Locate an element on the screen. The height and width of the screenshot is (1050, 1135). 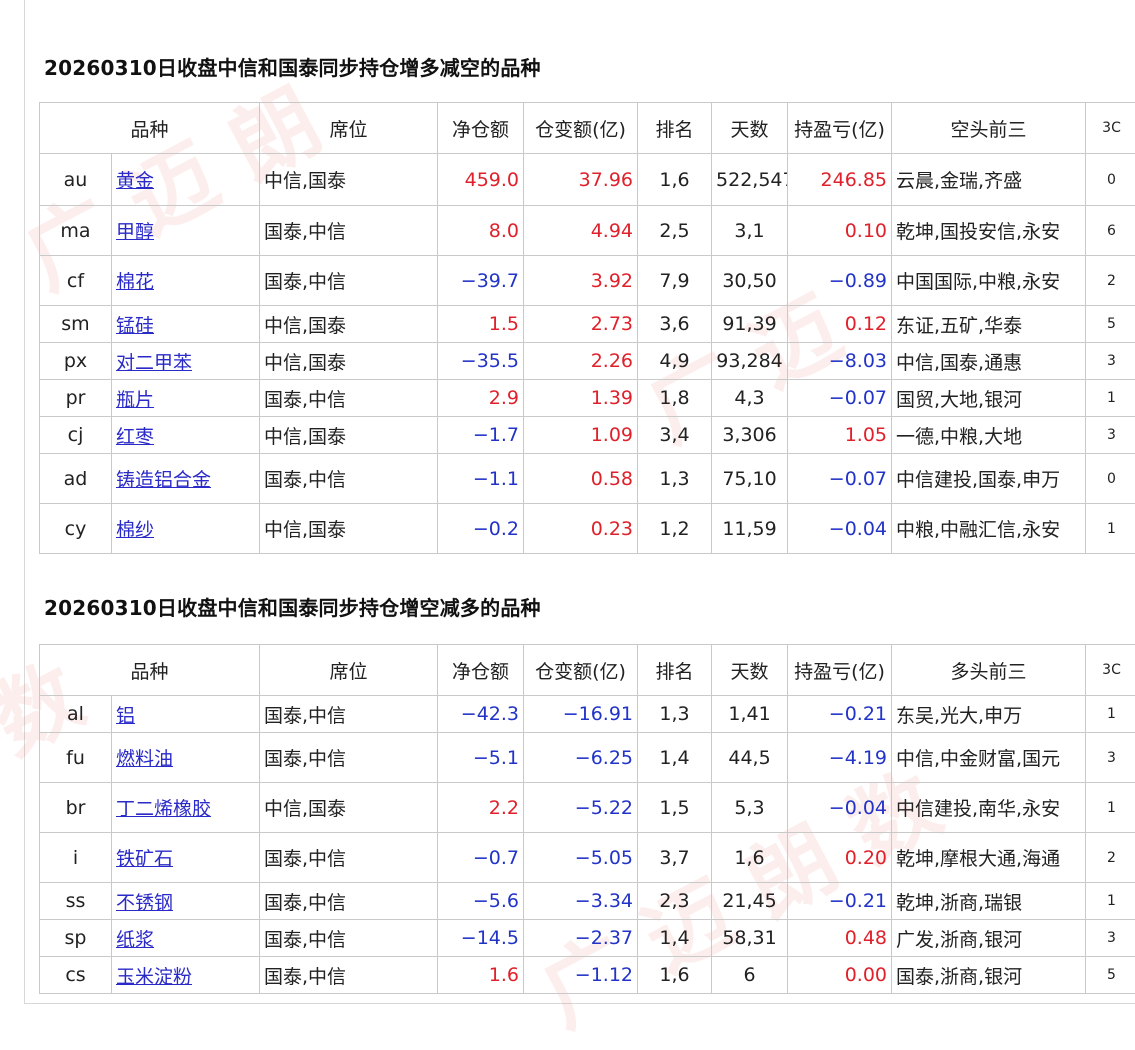
variety-link: 丁二烯橡胶 is located at coordinates (163, 809).